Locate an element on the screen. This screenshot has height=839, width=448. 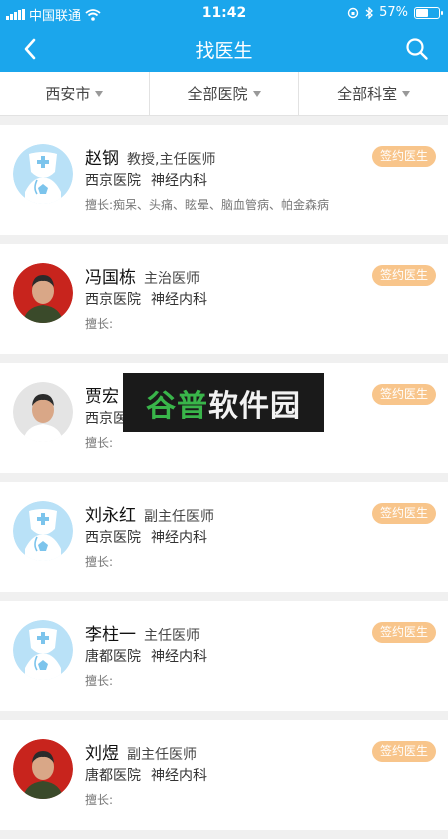
page-title: 找医生 is located at coordinates (224, 51).